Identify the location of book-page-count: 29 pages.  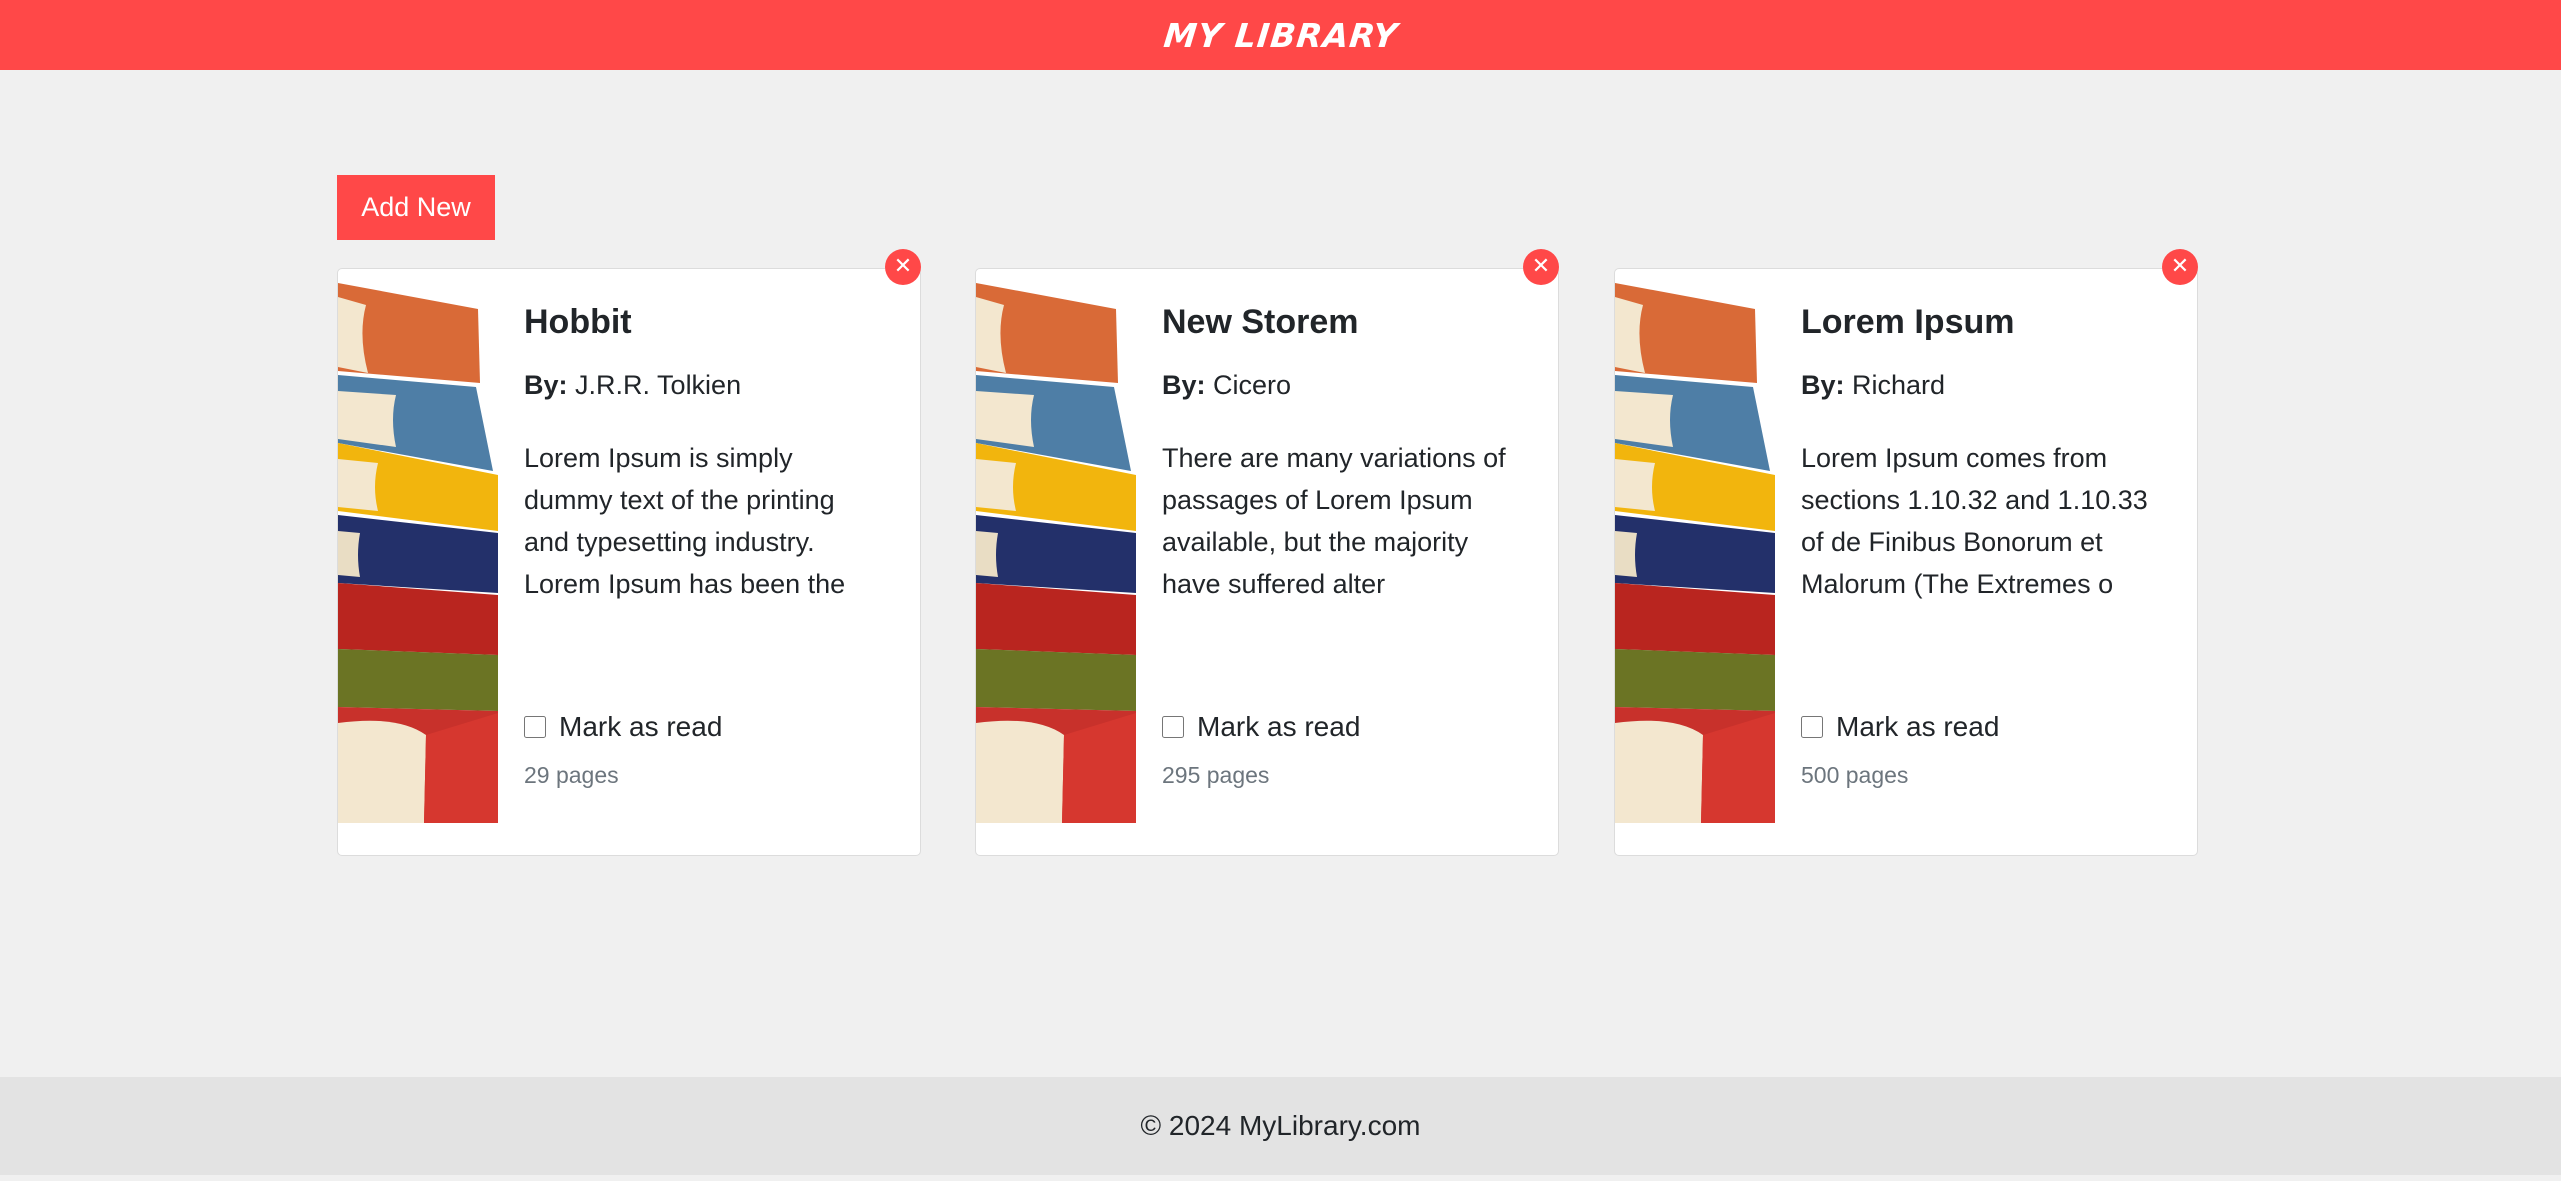
(571, 775).